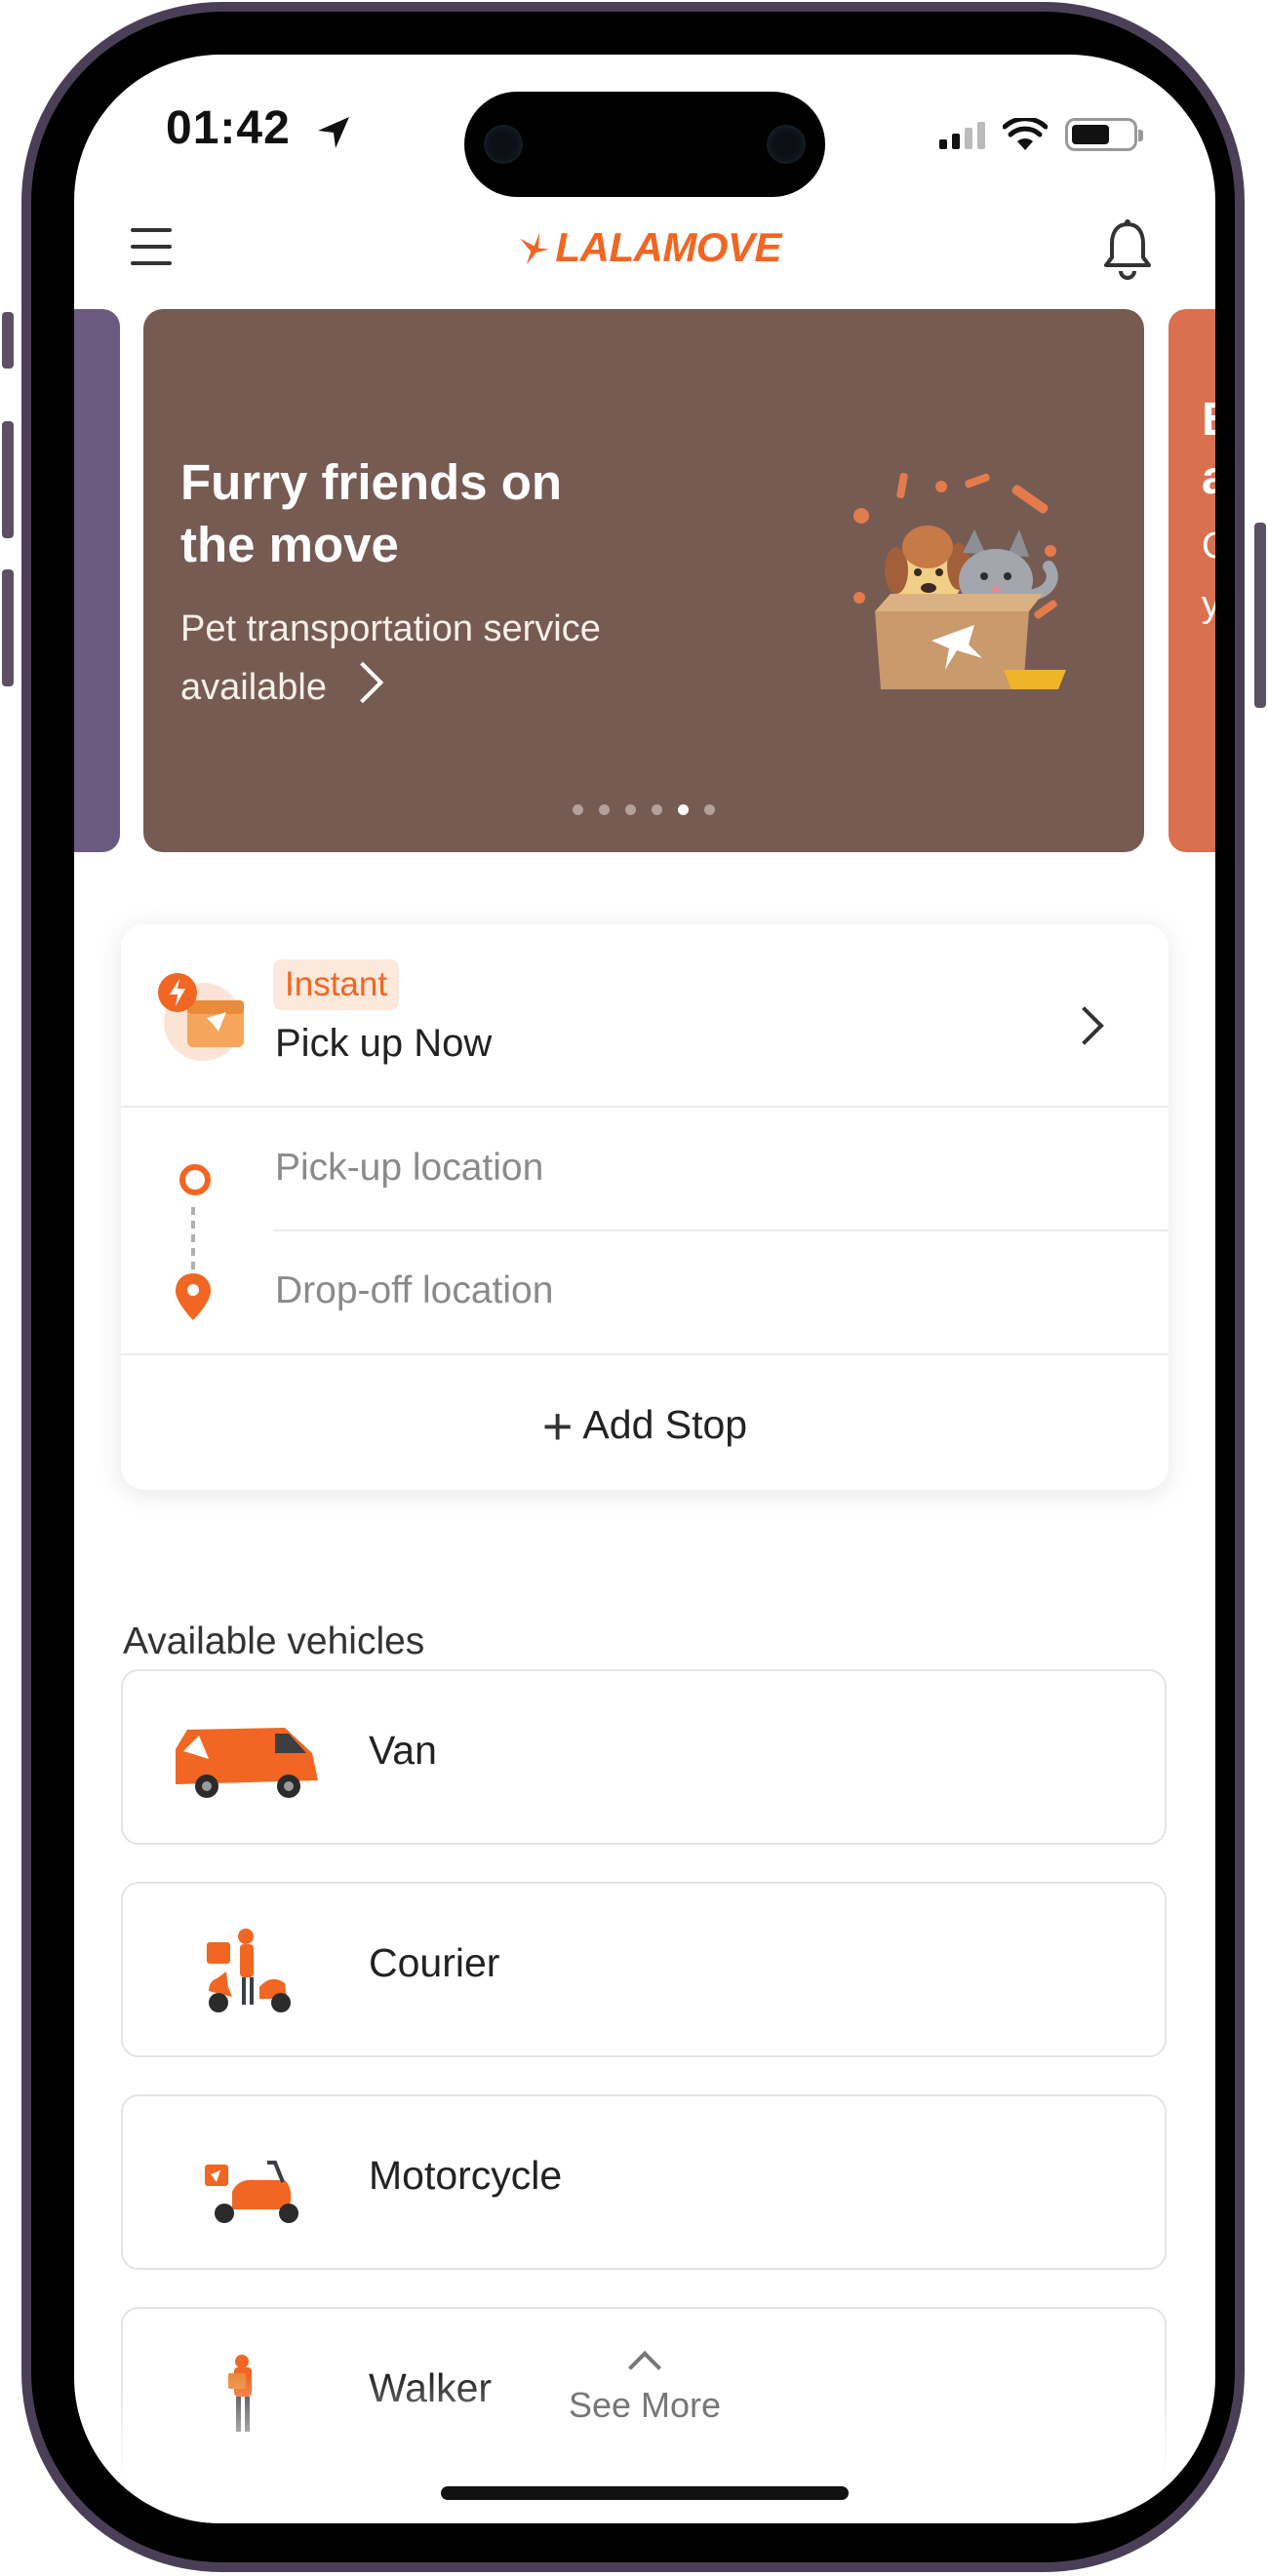 The height and width of the screenshot is (2576, 1268). What do you see at coordinates (384, 1043) in the screenshot?
I see `service-title: Pick up Now` at bounding box center [384, 1043].